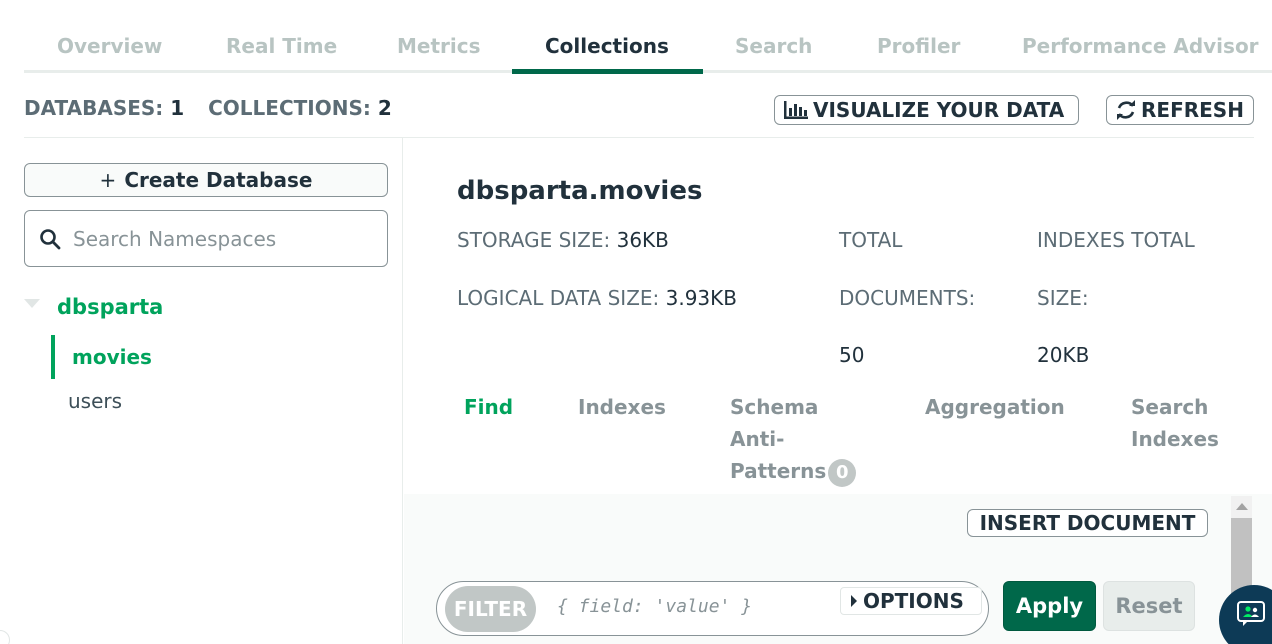 The width and height of the screenshot is (1272, 644). What do you see at coordinates (622, 407) in the screenshot?
I see `subtab-indexes: Indexes` at bounding box center [622, 407].